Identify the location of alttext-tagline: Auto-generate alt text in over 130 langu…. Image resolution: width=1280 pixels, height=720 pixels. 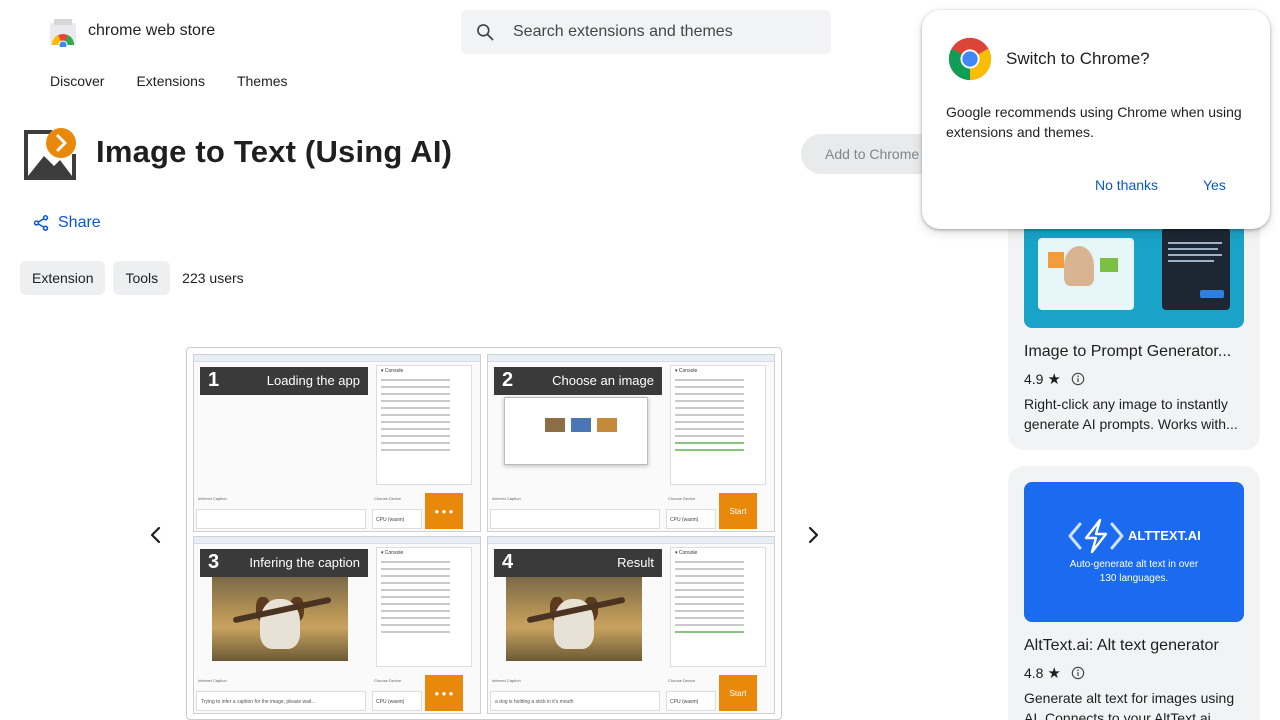
(1134, 571).